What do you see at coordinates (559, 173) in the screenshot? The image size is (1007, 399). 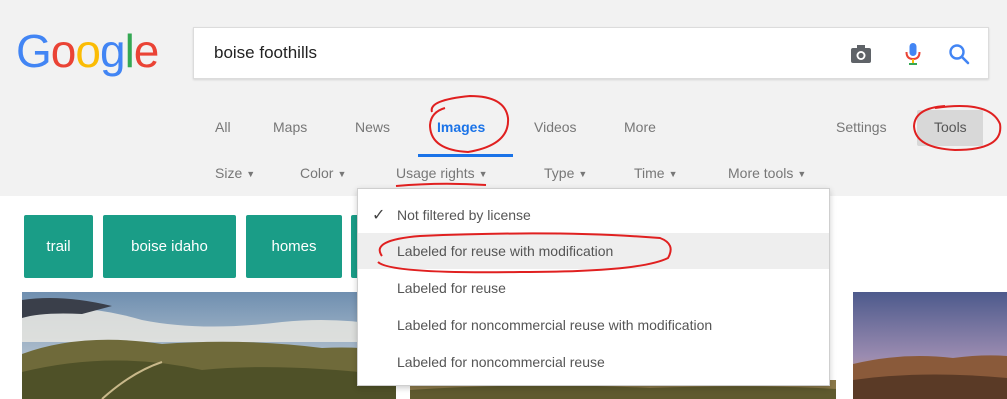 I see `type-filter-label: Type` at bounding box center [559, 173].